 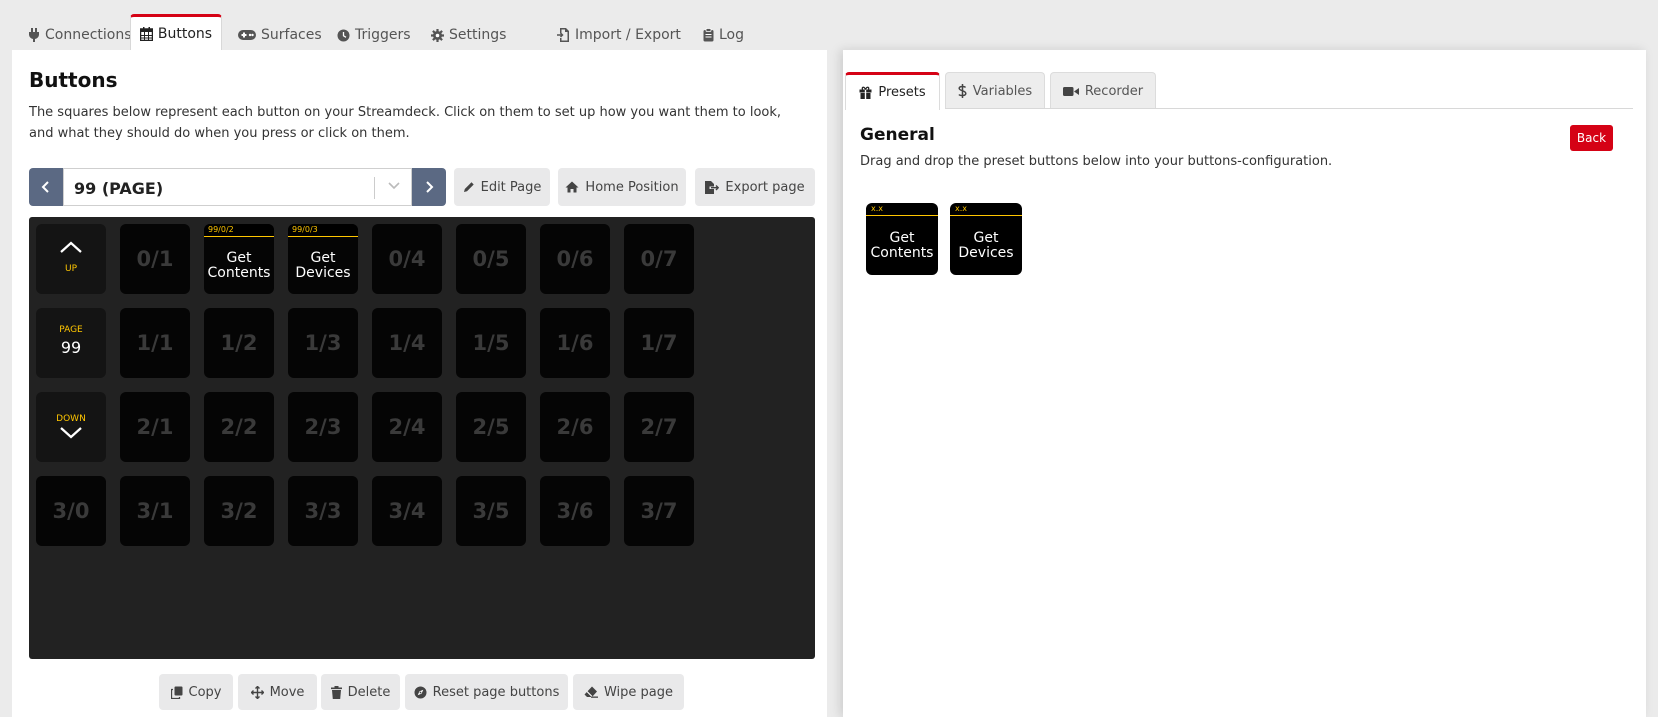 I want to click on tab-triggers: Triggers, so click(x=374, y=35).